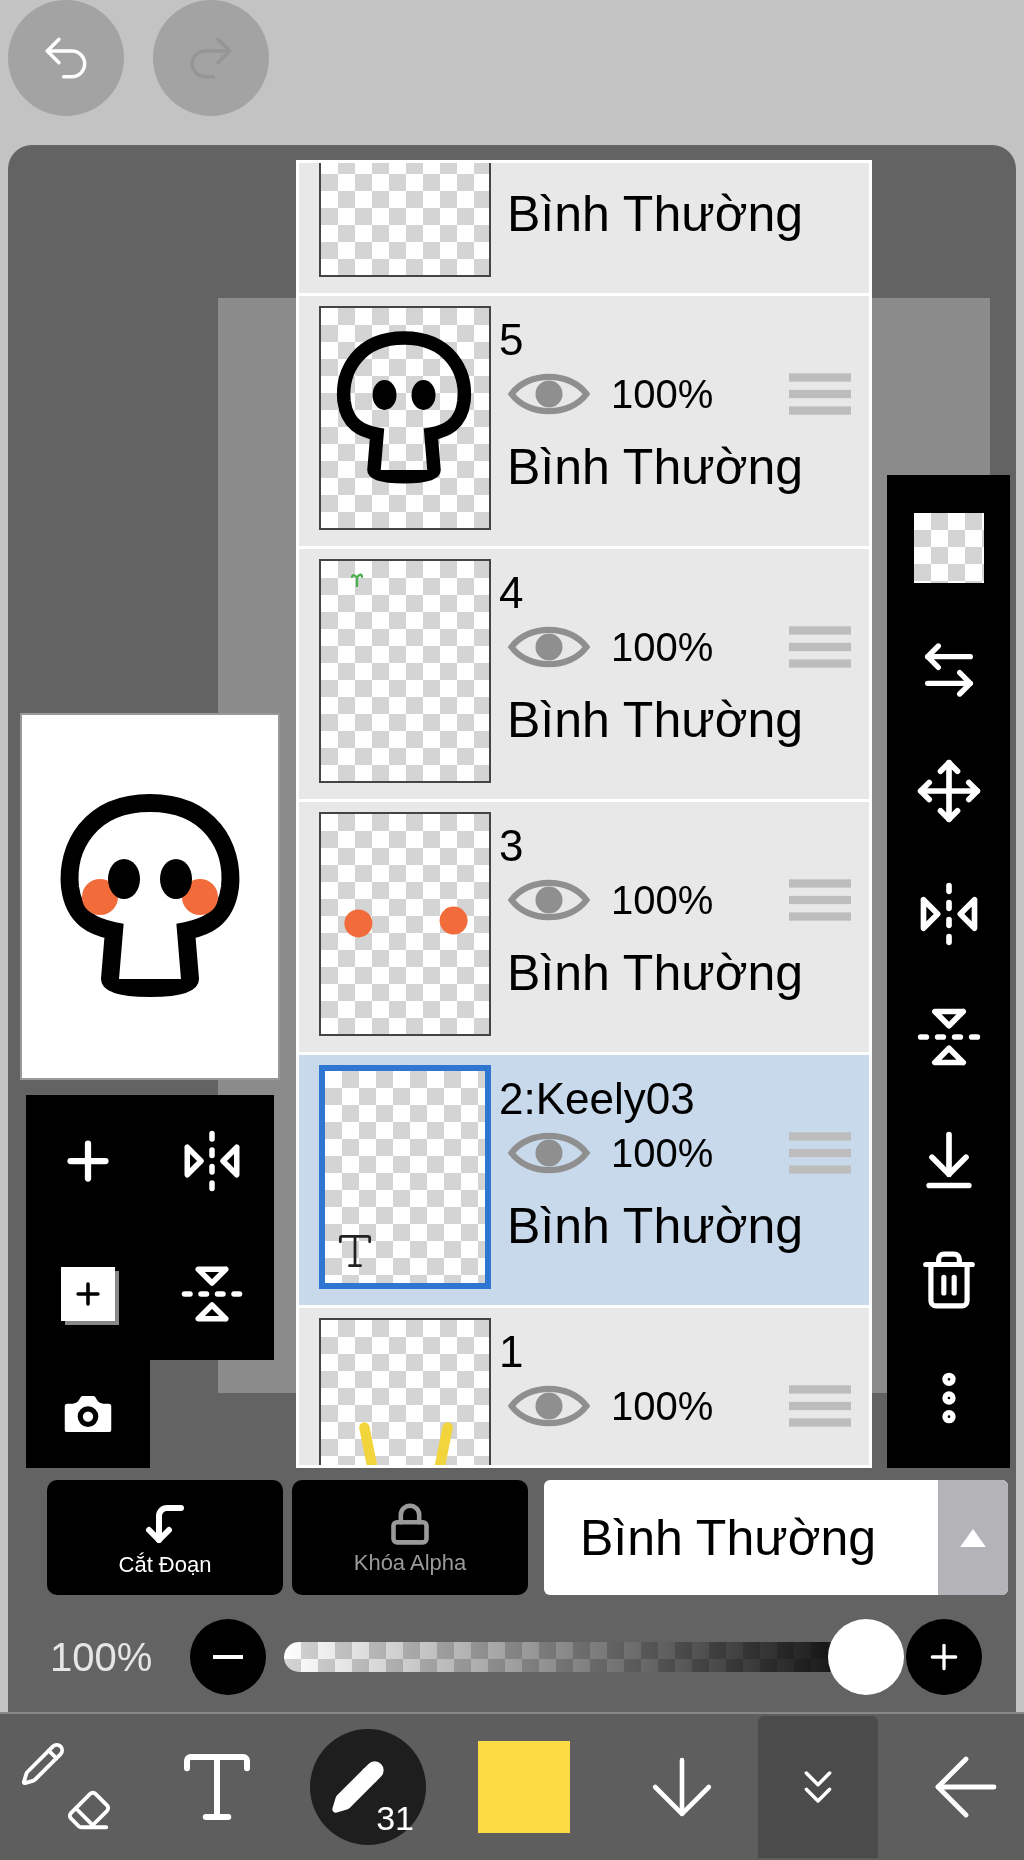 This screenshot has height=1860, width=1024. What do you see at coordinates (584, 1386) in the screenshot?
I see `layer-row: 1 100%` at bounding box center [584, 1386].